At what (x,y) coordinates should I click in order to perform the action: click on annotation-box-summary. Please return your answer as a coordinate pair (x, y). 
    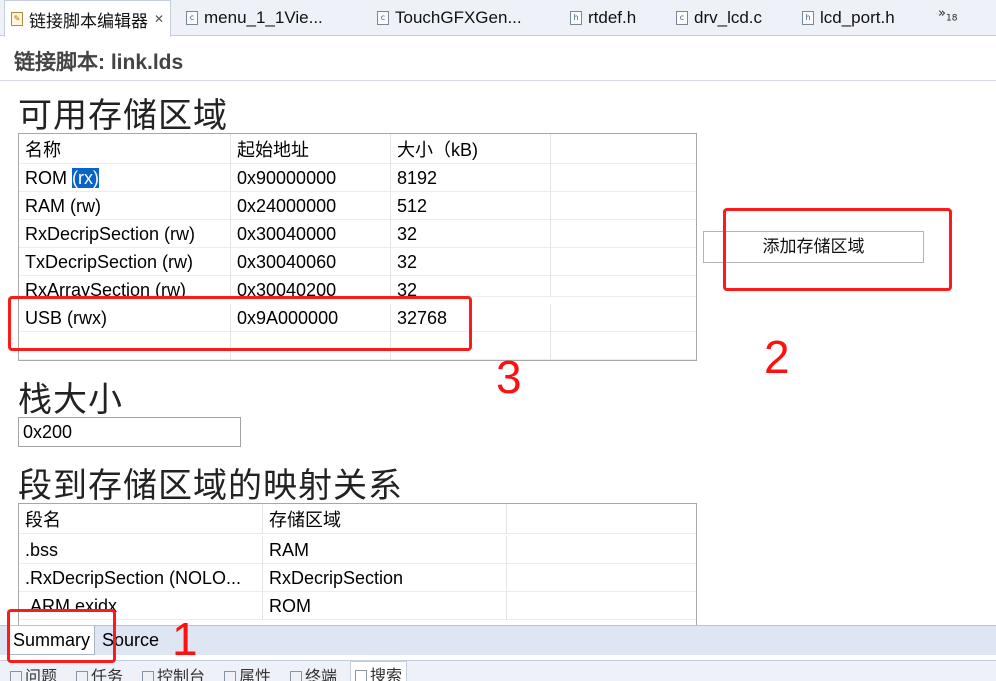
    Looking at the image, I should click on (61, 636).